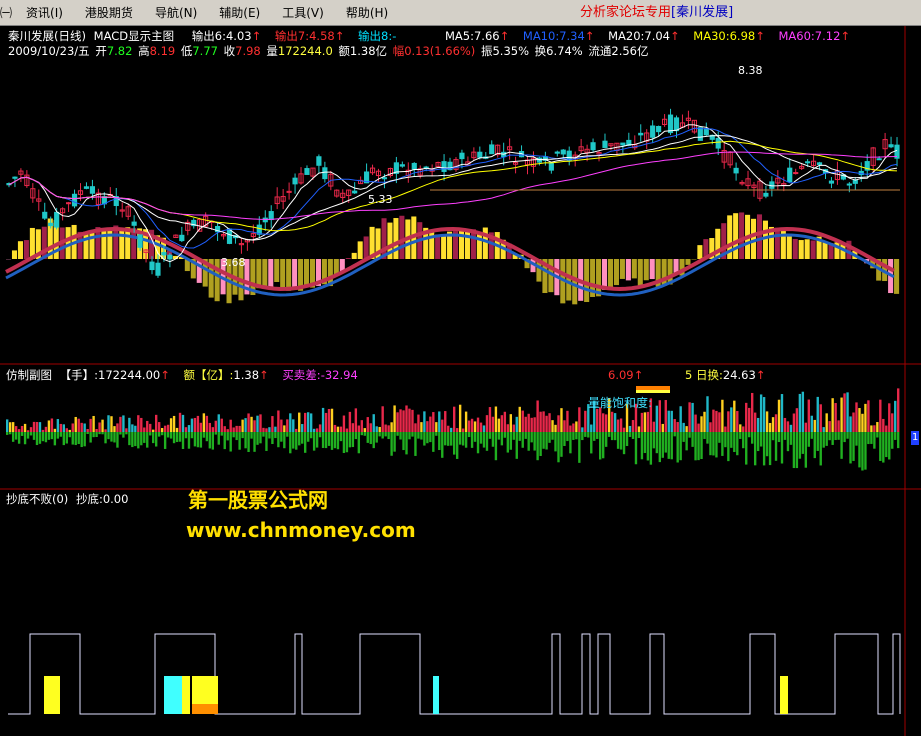 The image size is (921, 736). I want to click on menu-item-info: 资讯(I), so click(44, 13).